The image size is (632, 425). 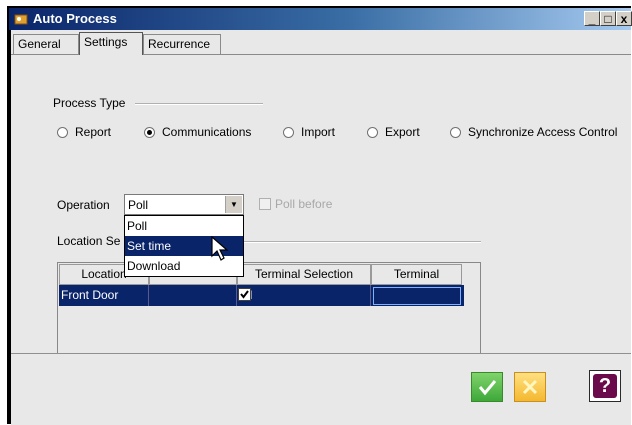 I want to click on help-button: ?, so click(x=605, y=386).